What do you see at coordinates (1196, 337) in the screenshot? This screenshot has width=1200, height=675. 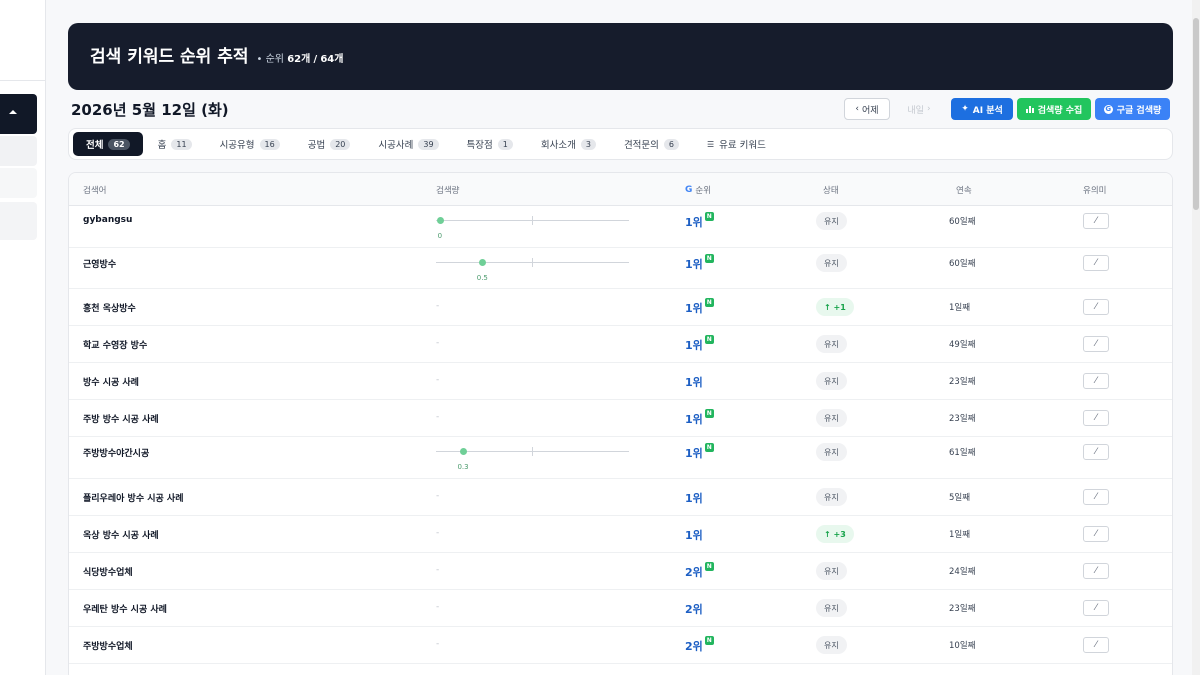 I see `scrollbar` at bounding box center [1196, 337].